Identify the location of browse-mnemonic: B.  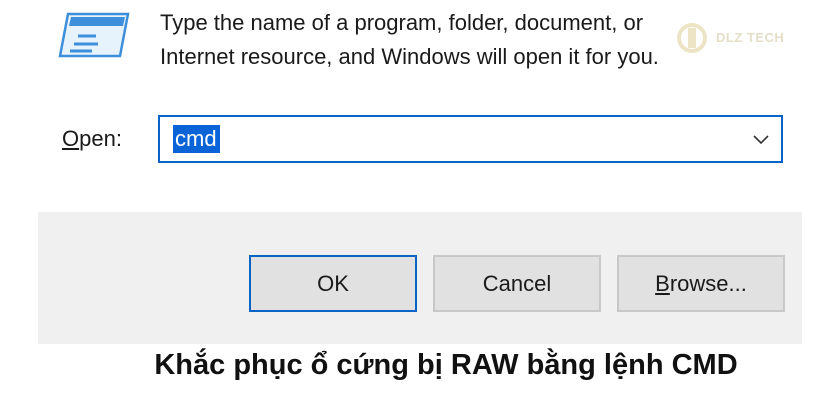
(662, 283).